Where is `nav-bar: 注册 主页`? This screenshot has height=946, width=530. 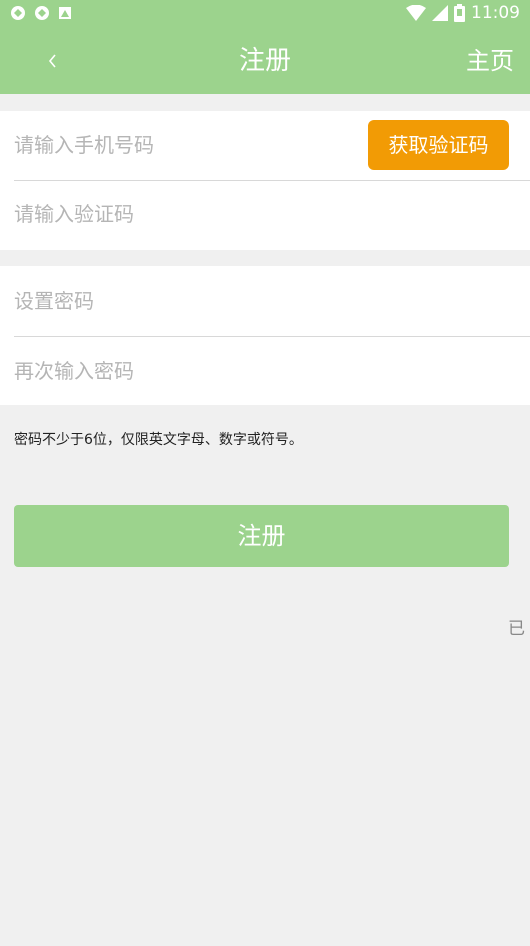
nav-bar: 注册 主页 is located at coordinates (265, 62).